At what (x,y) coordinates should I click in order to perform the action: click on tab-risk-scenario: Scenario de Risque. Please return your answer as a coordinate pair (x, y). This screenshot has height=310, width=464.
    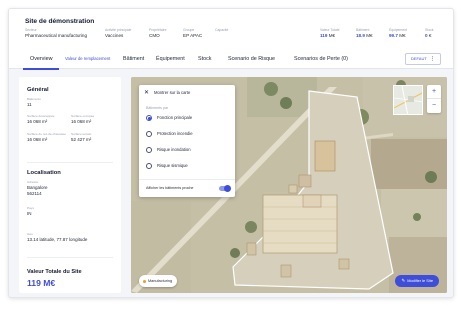
    Looking at the image, I should click on (251, 59).